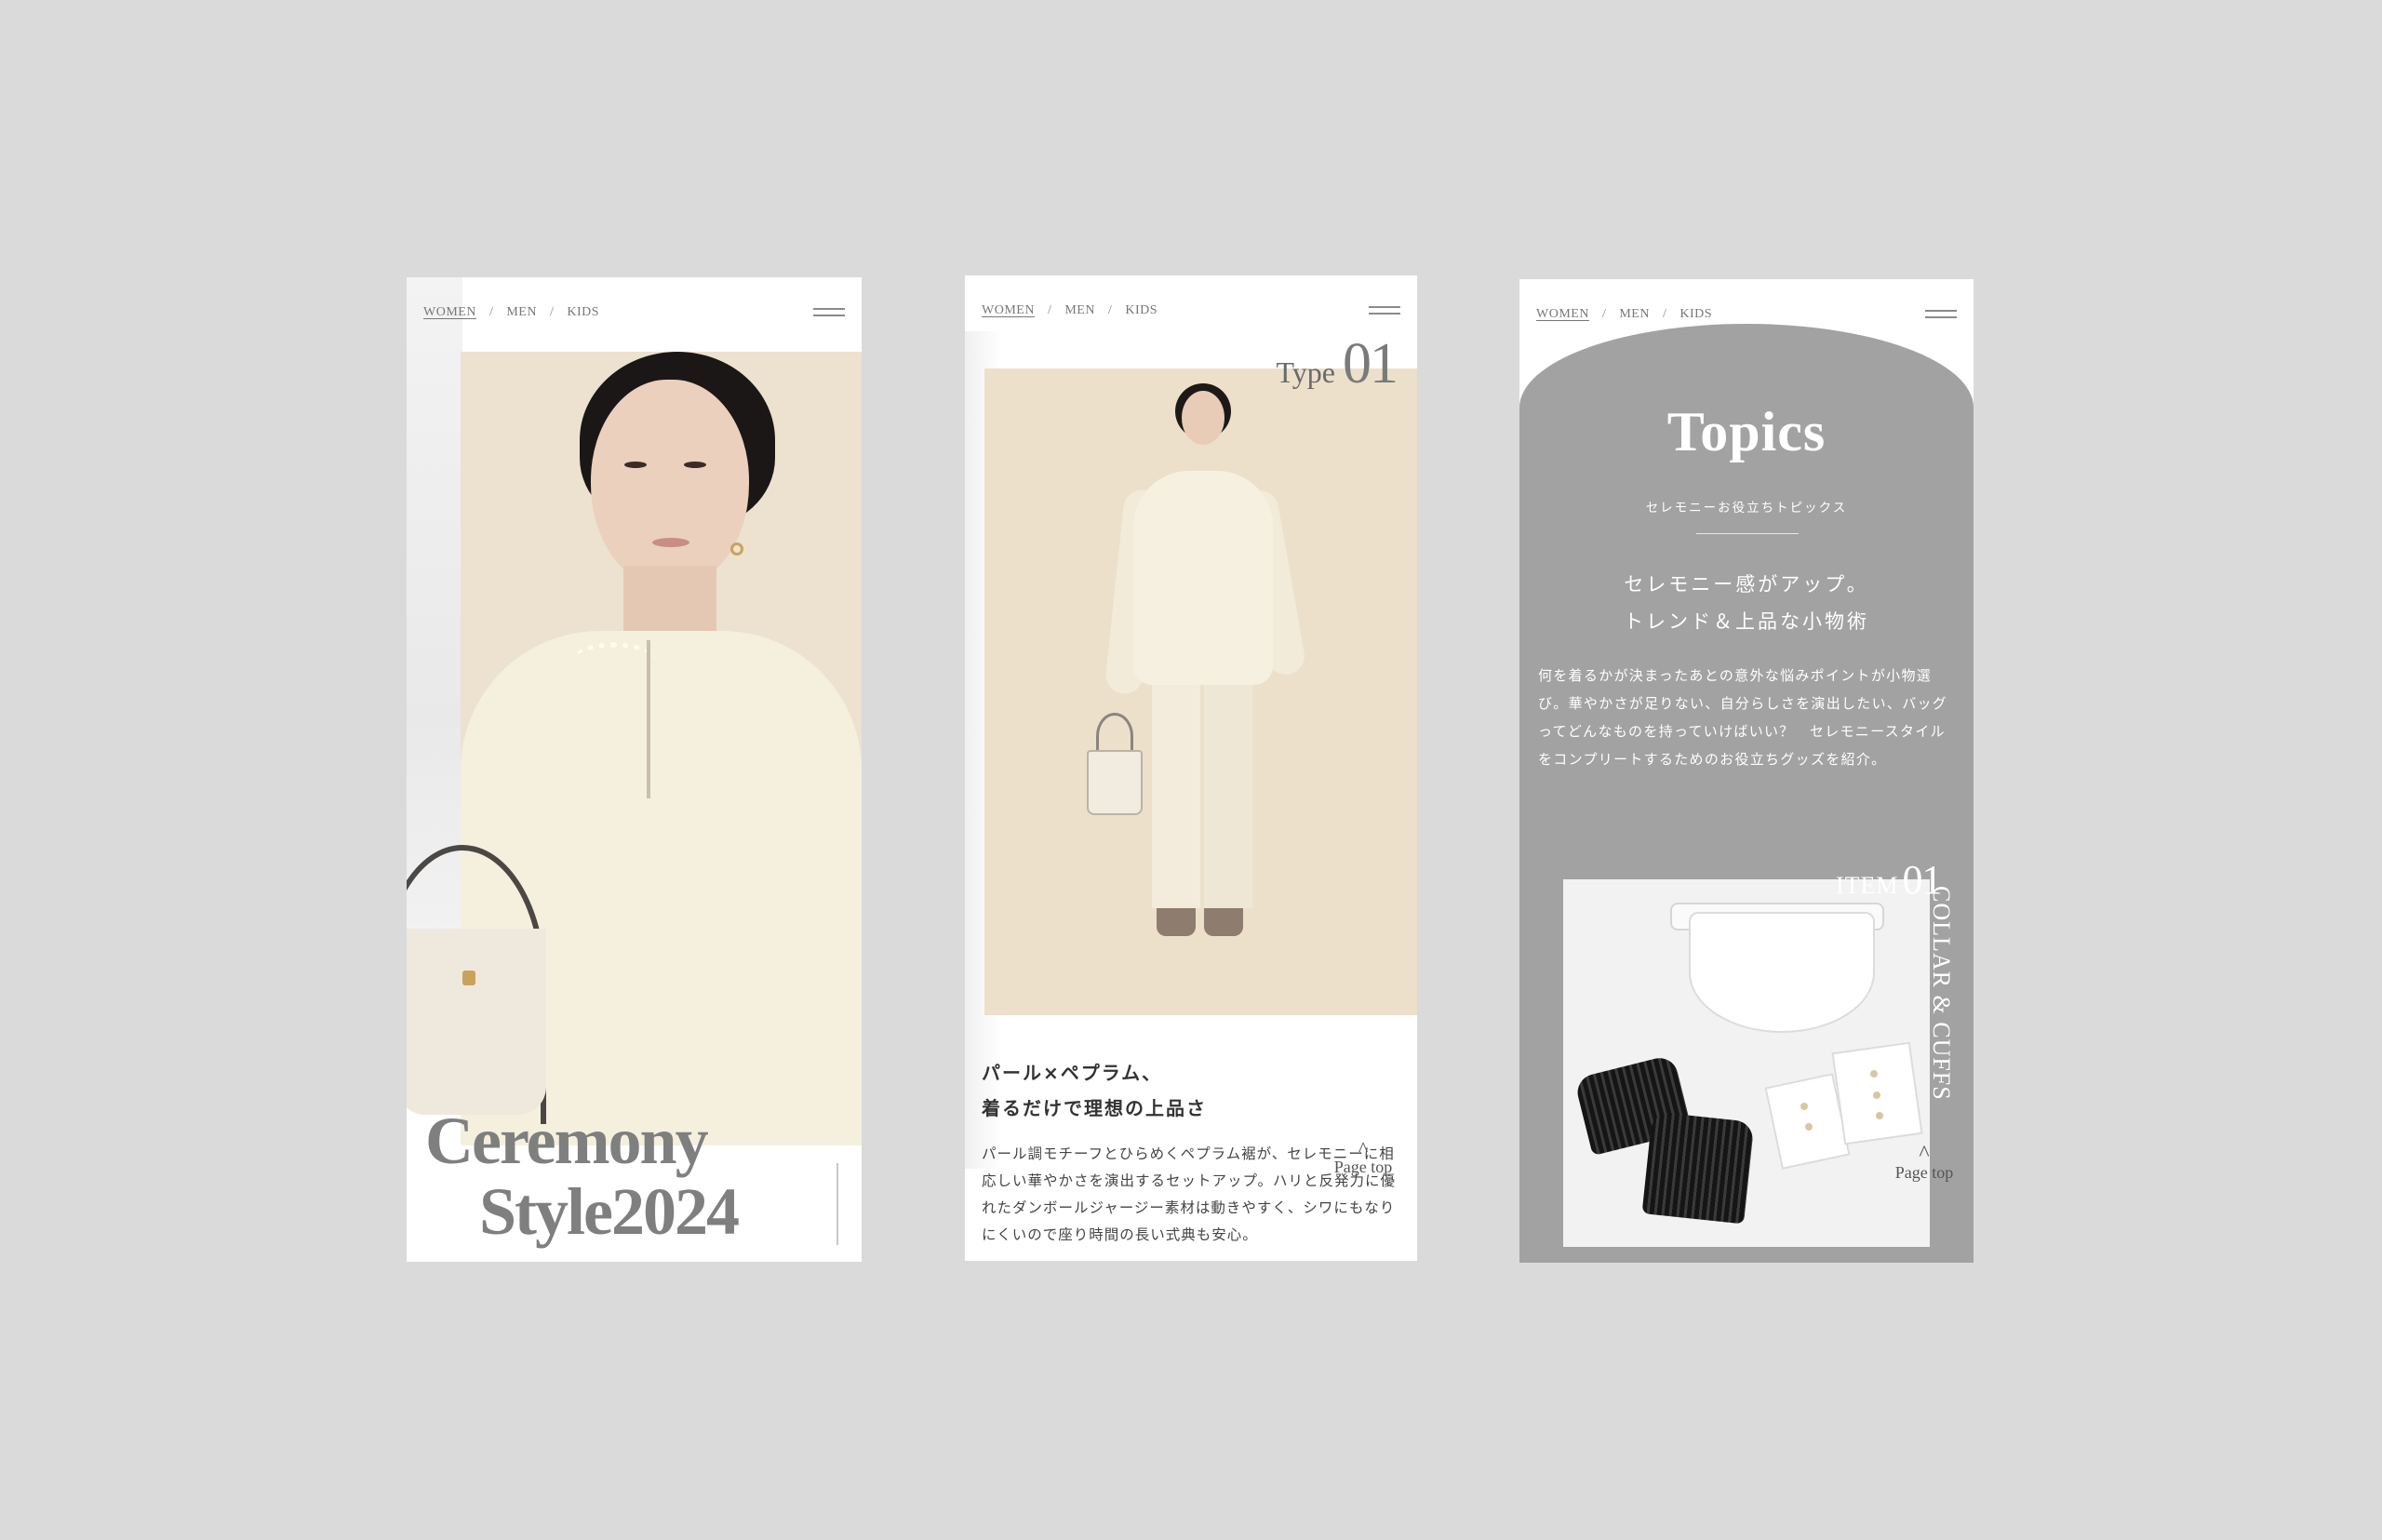 Image resolution: width=2382 pixels, height=1540 pixels. I want to click on collar-cuffs-photo, so click(1746, 1063).